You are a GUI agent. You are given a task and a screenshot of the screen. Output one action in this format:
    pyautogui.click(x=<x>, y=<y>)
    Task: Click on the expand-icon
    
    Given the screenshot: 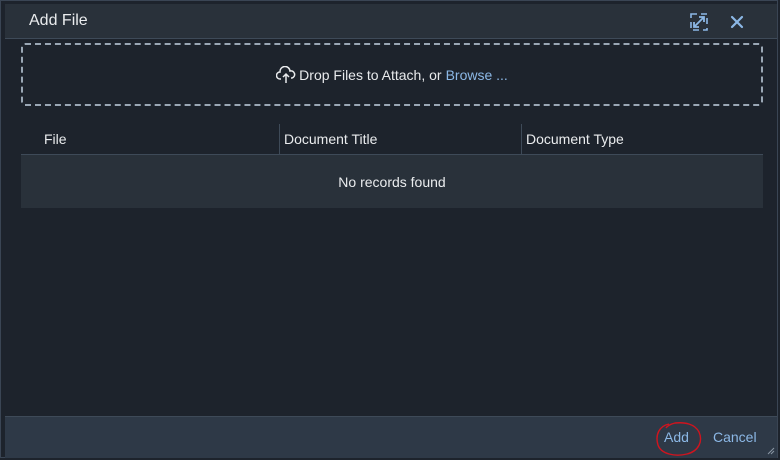 What is the action you would take?
    pyautogui.click(x=700, y=23)
    